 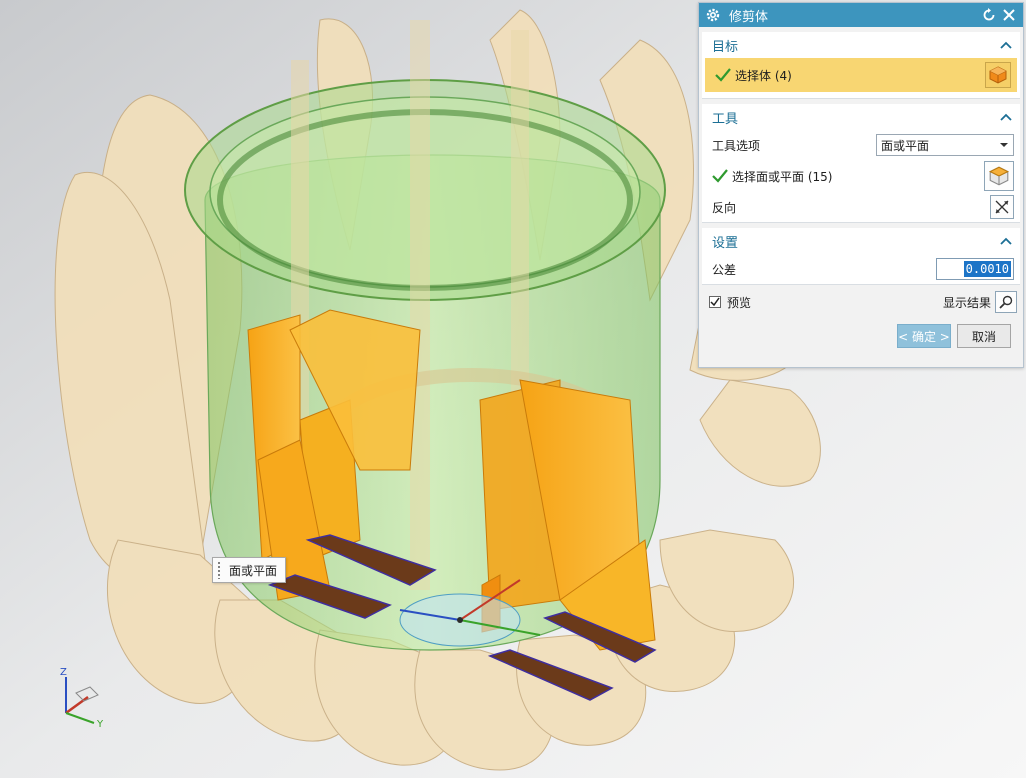 What do you see at coordinates (945, 145) in the screenshot?
I see `tool-option-select: 面或平面` at bounding box center [945, 145].